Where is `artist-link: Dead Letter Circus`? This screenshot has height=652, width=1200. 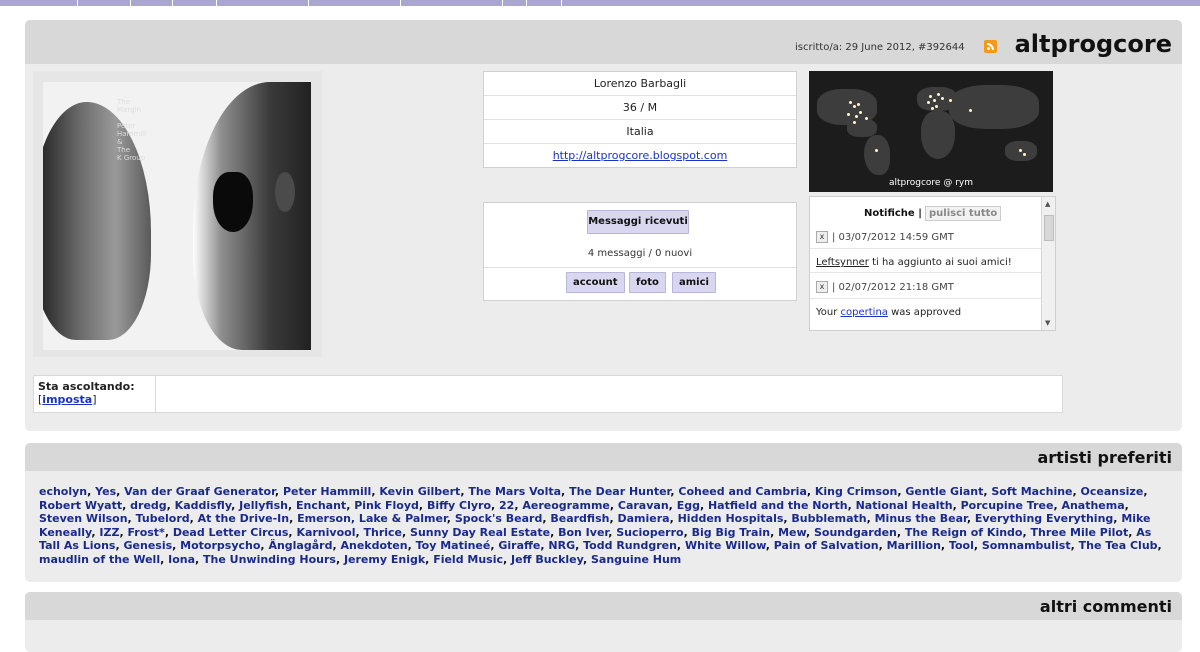 artist-link: Dead Letter Circus is located at coordinates (231, 532).